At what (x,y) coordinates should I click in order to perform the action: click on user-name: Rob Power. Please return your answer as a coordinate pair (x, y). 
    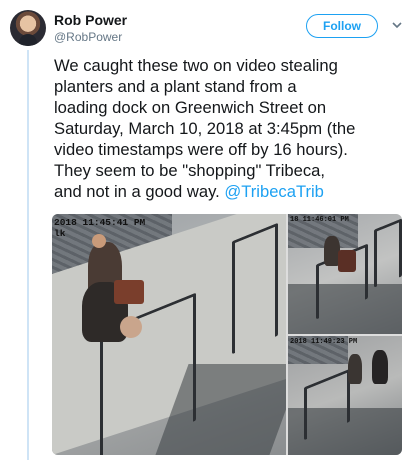
    Looking at the image, I should click on (90, 20).